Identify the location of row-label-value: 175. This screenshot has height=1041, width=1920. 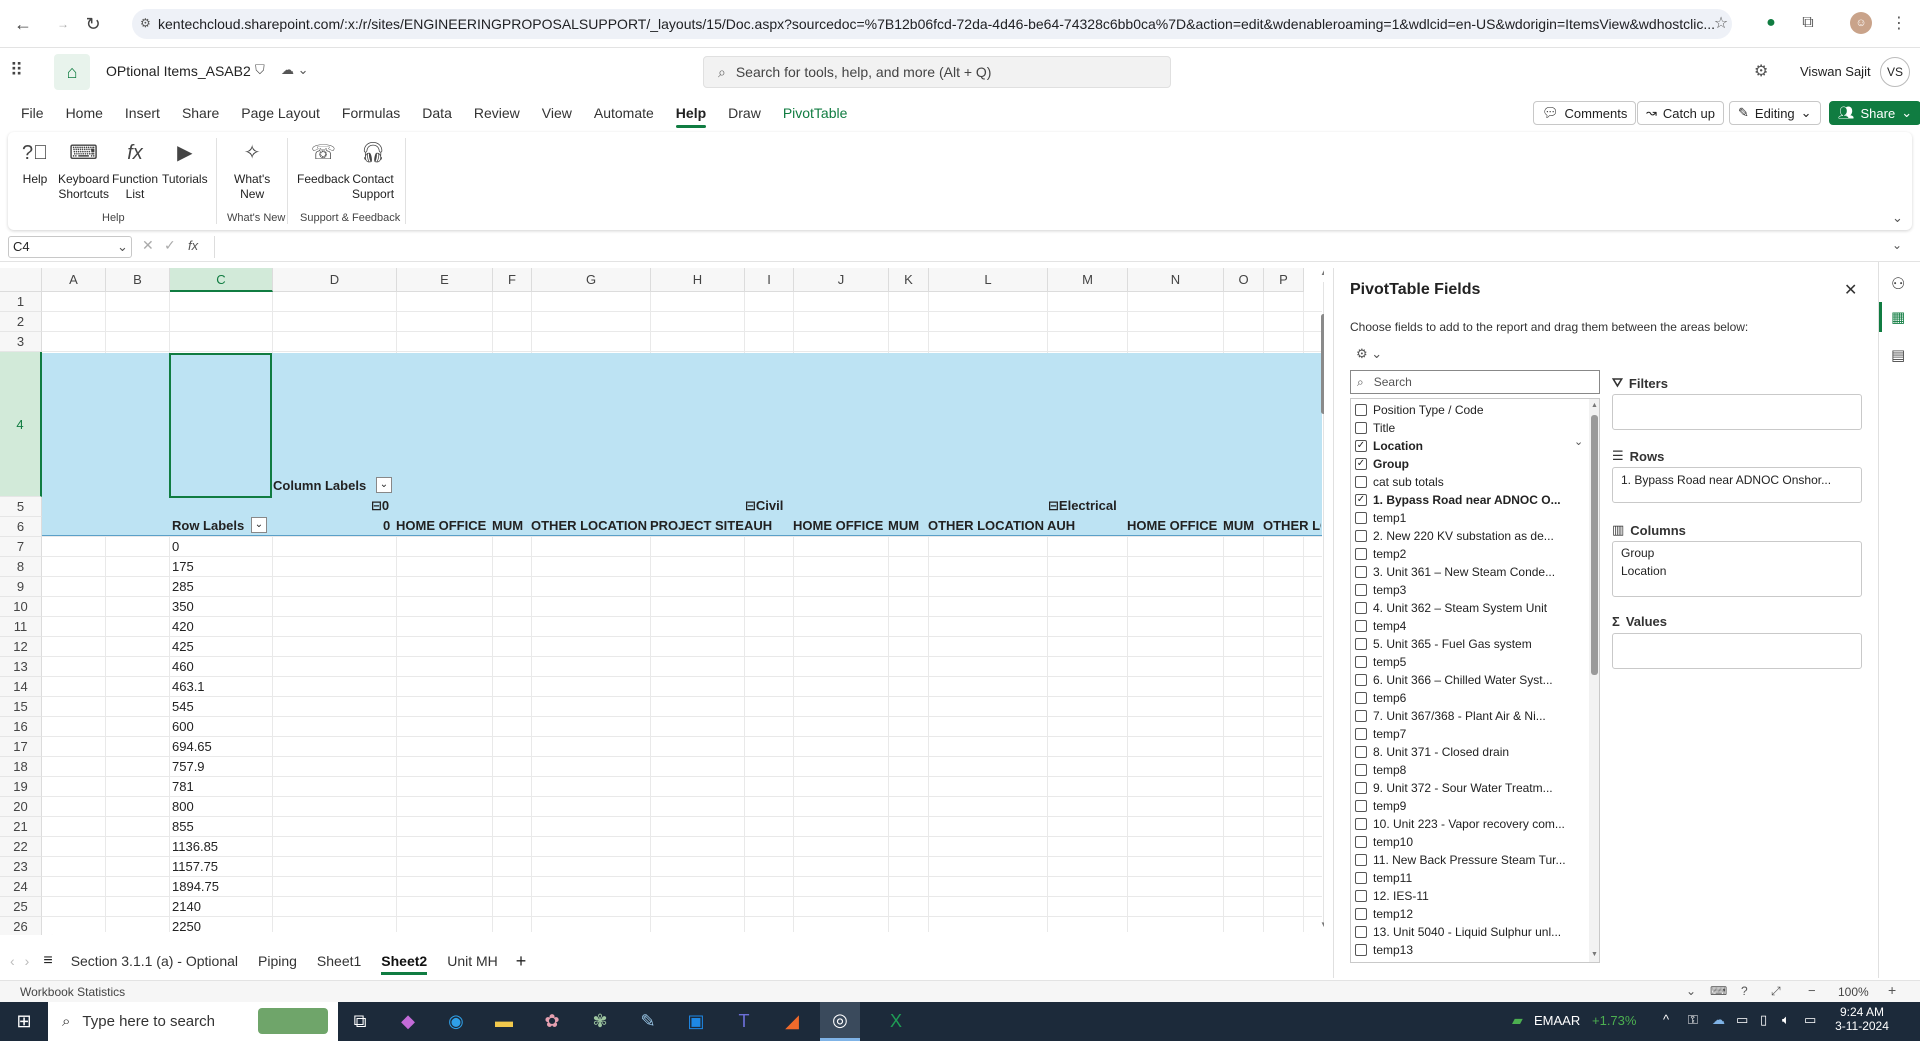
(183, 566).